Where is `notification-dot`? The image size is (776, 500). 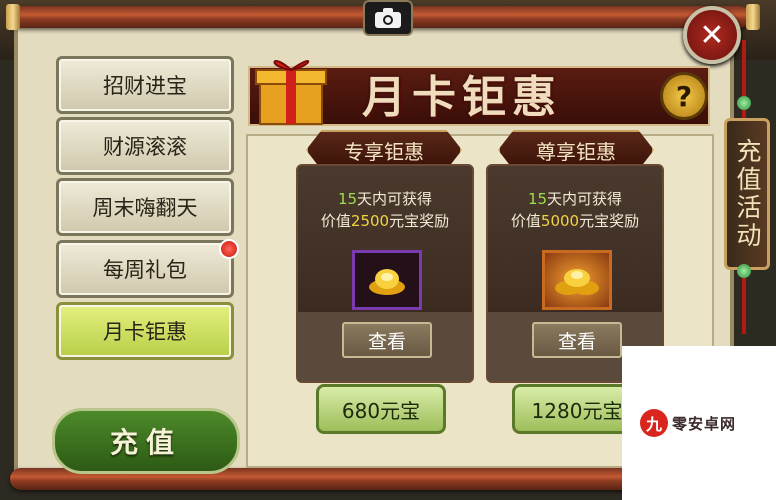 notification-dot is located at coordinates (229, 249).